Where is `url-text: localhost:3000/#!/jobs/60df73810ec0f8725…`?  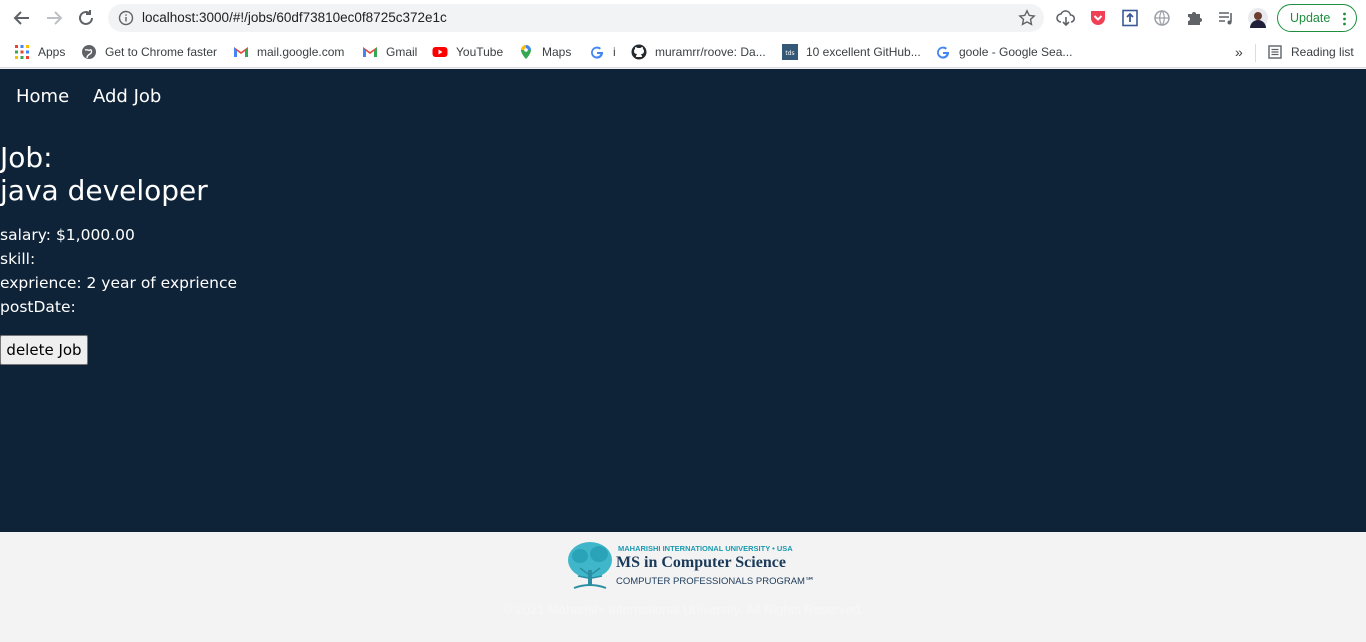 url-text: localhost:3000/#!/jobs/60df73810ec0f8725… is located at coordinates (294, 17).